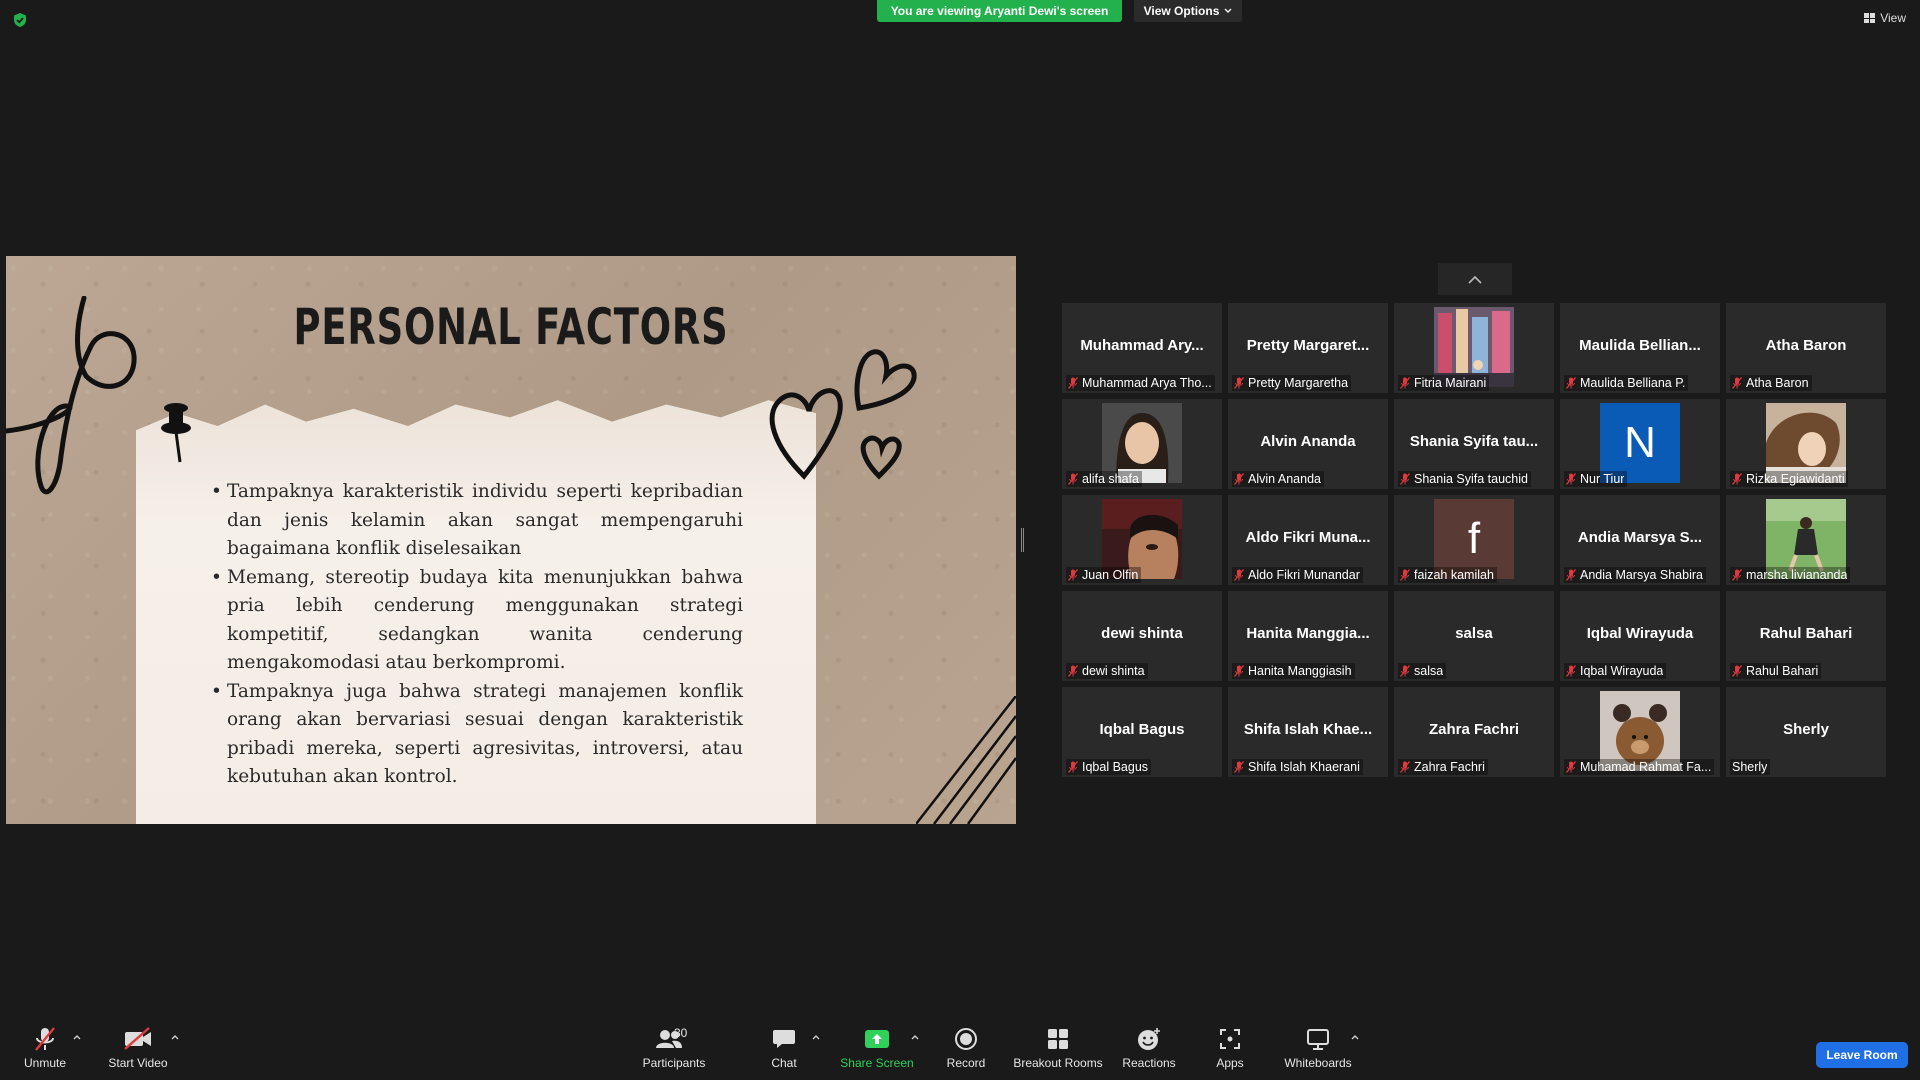 The image size is (1920, 1080). Describe the element at coordinates (966, 760) in the screenshot. I see `corner-lines-decoration` at that location.